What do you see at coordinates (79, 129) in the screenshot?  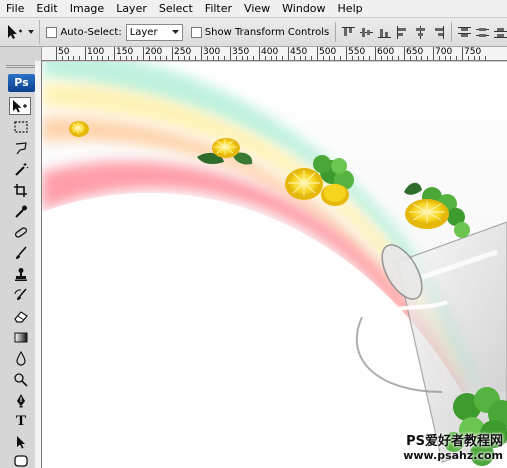 I see `lemon-slice` at bounding box center [79, 129].